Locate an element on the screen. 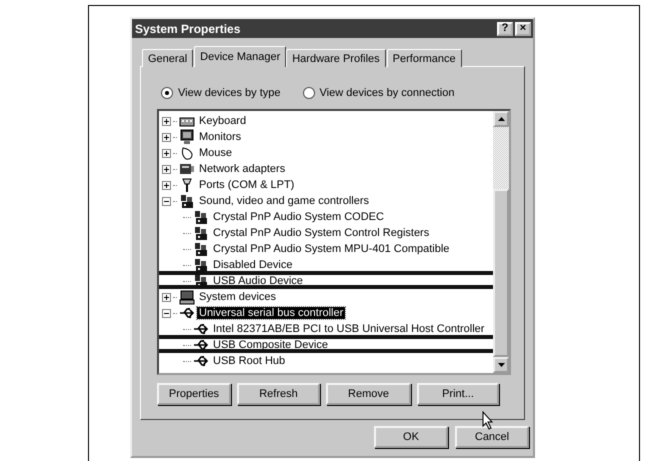 The width and height of the screenshot is (645, 461). tab: Performance is located at coordinates (424, 58).